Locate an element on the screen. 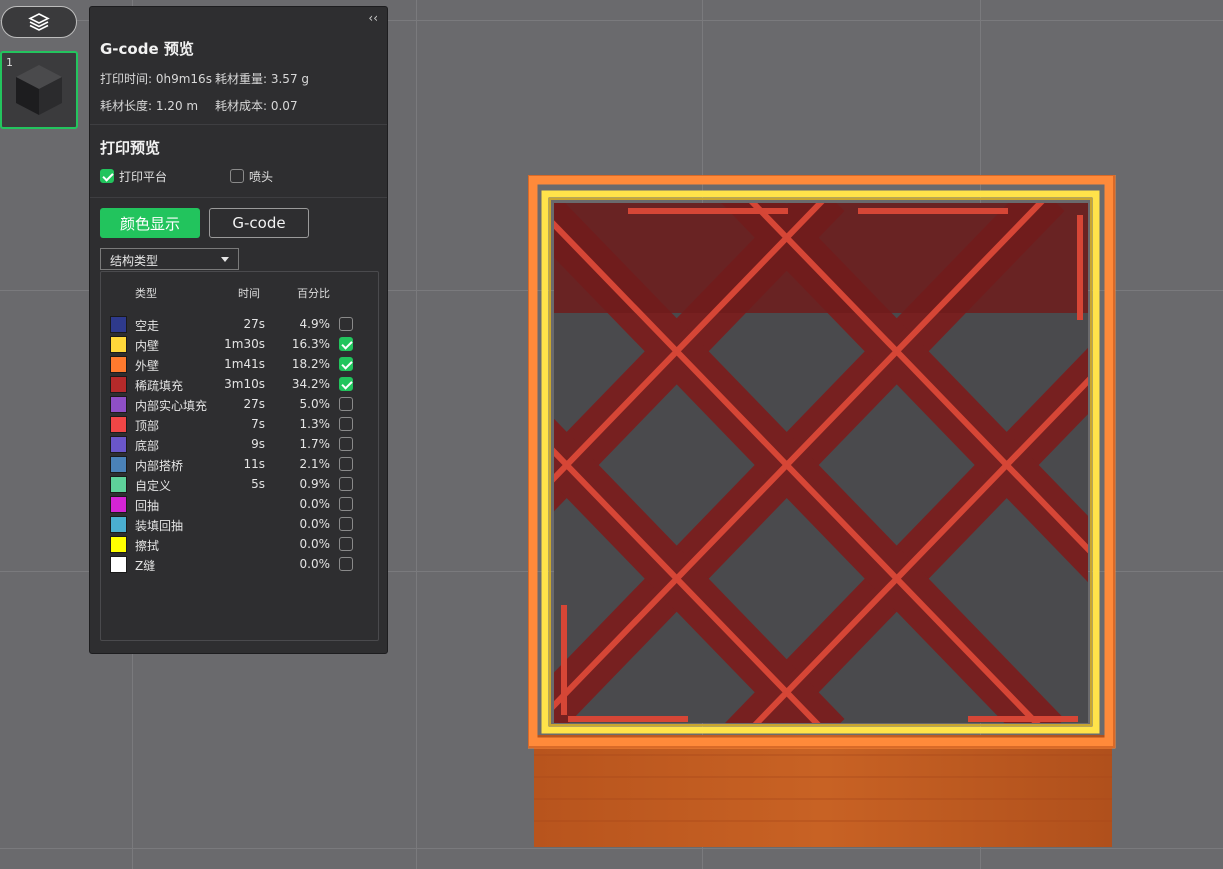 Image resolution: width=1223 pixels, height=869 pixels. feature-name: 底部 is located at coordinates (147, 446).